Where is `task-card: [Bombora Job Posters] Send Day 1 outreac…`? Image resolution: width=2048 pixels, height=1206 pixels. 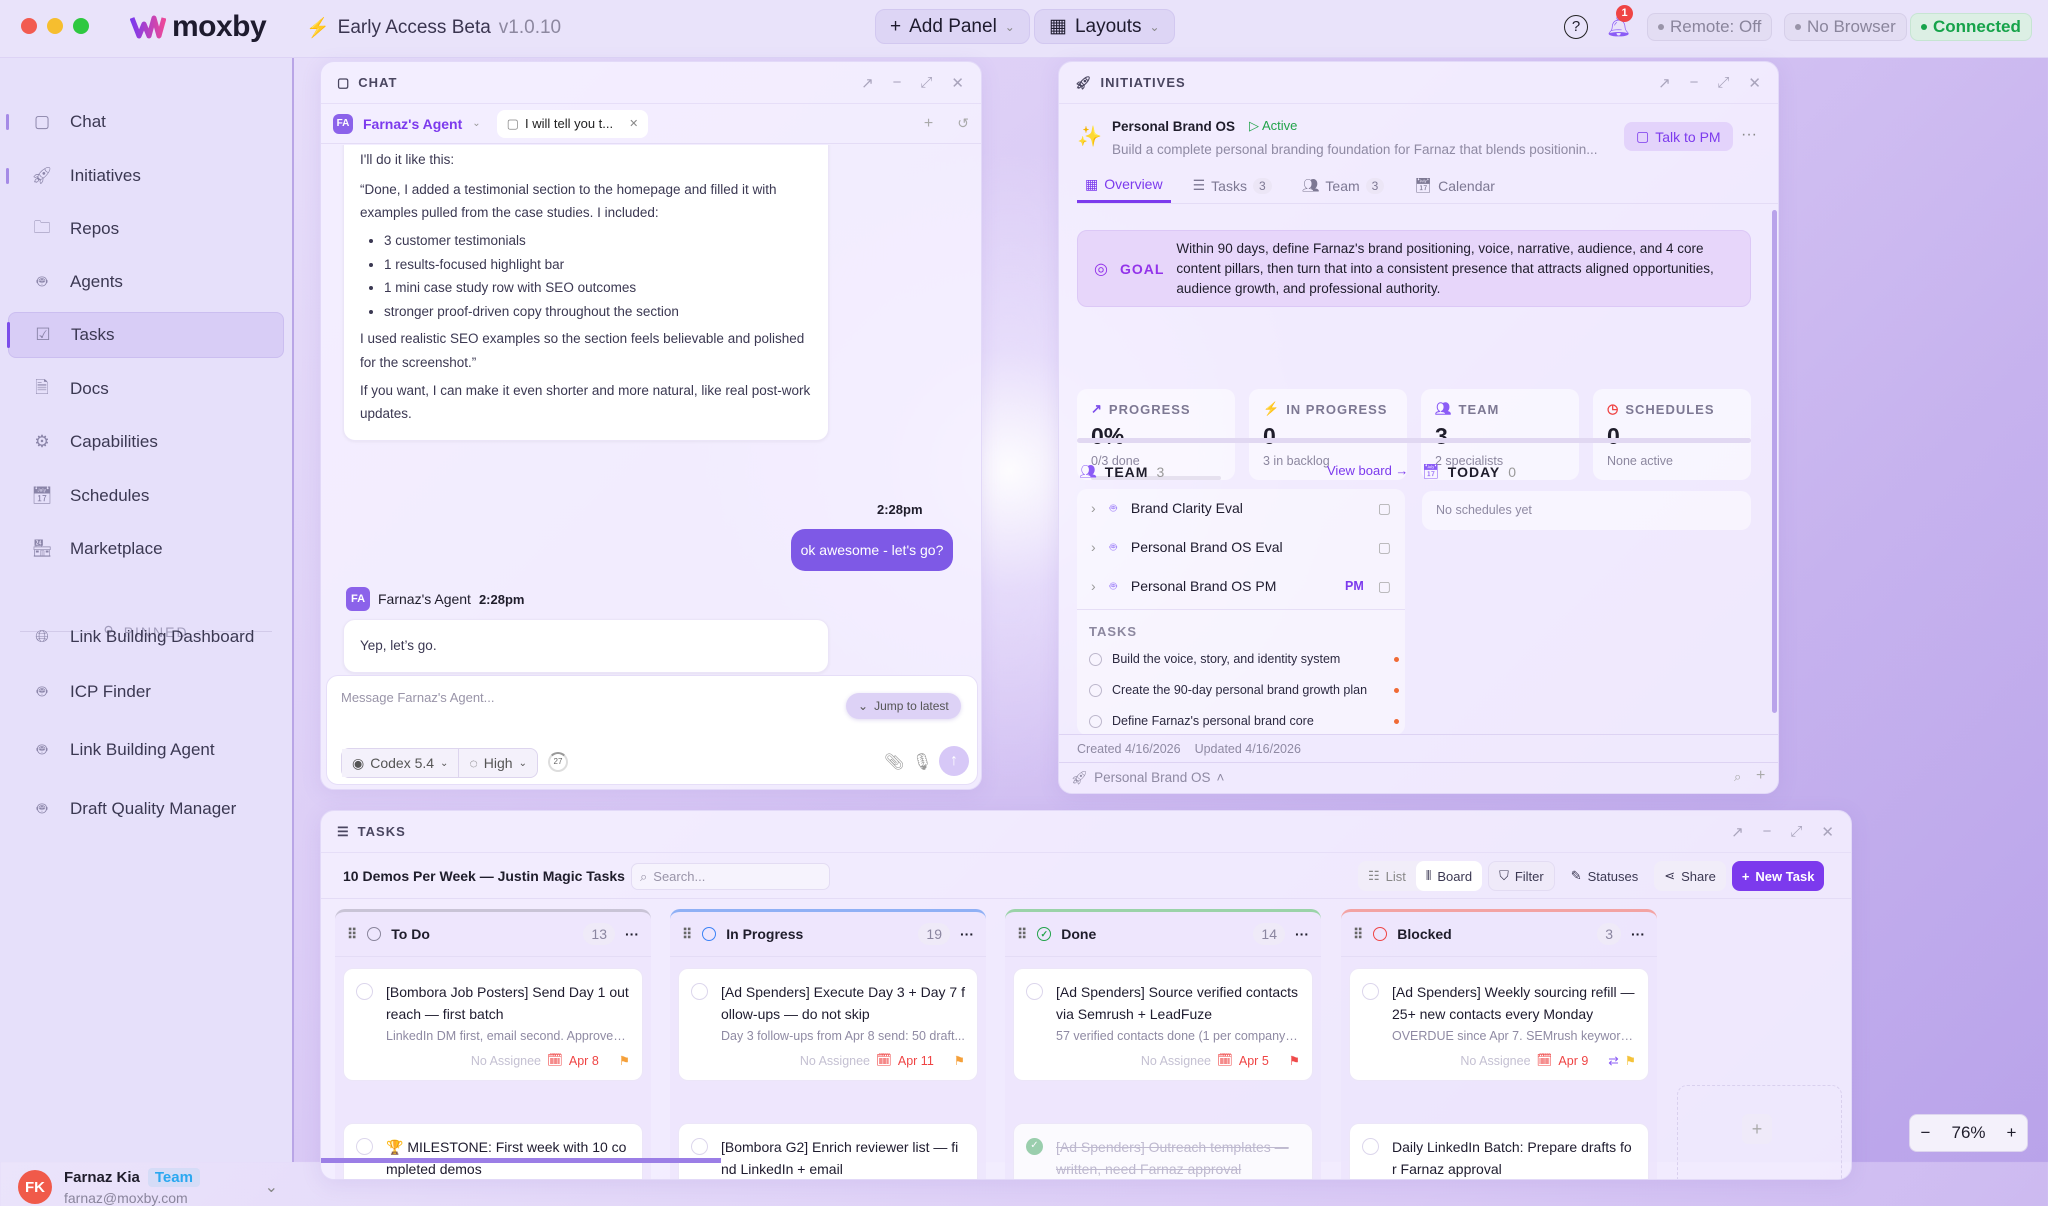
task-card: [Bombora Job Posters] Send Day 1 outreac… is located at coordinates (493, 1024).